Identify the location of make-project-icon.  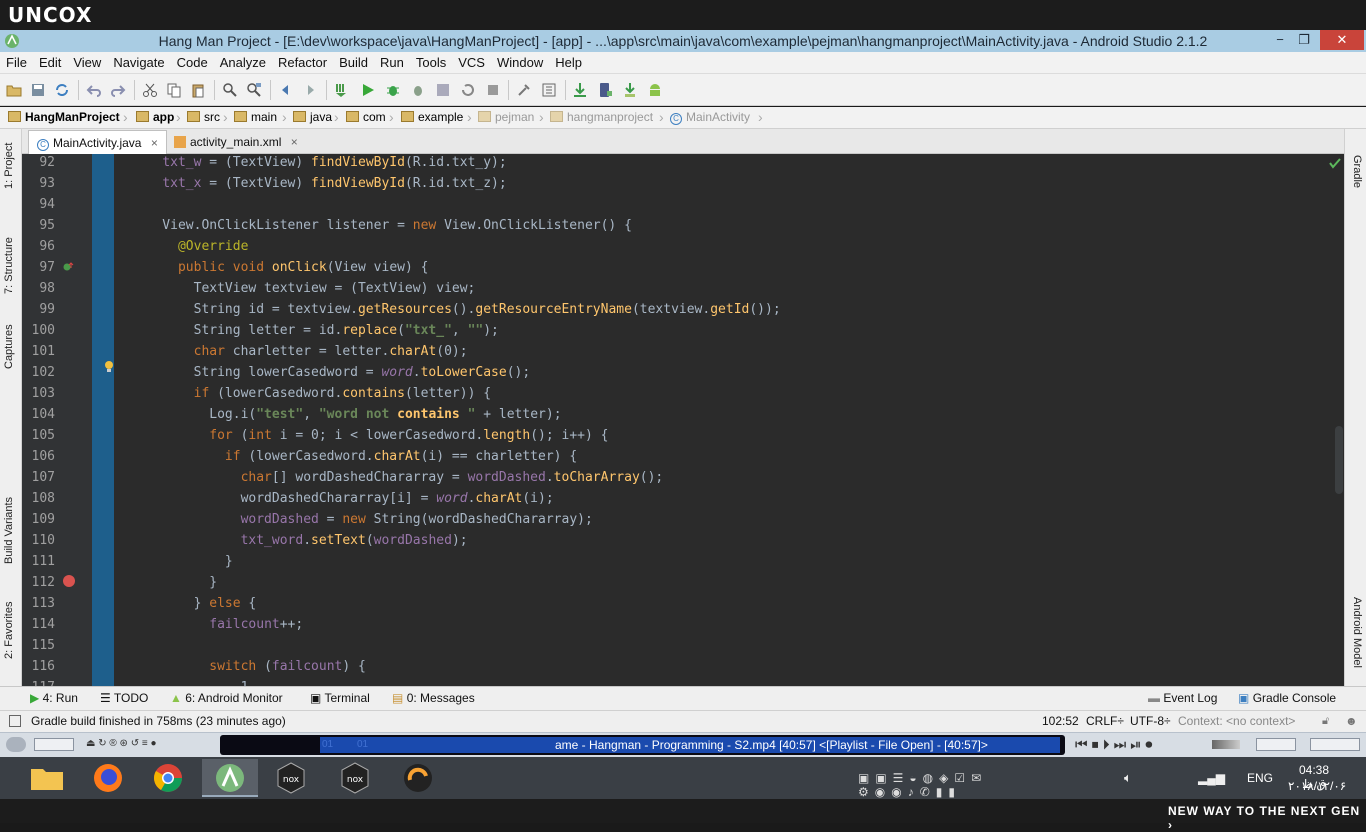
(342, 90).